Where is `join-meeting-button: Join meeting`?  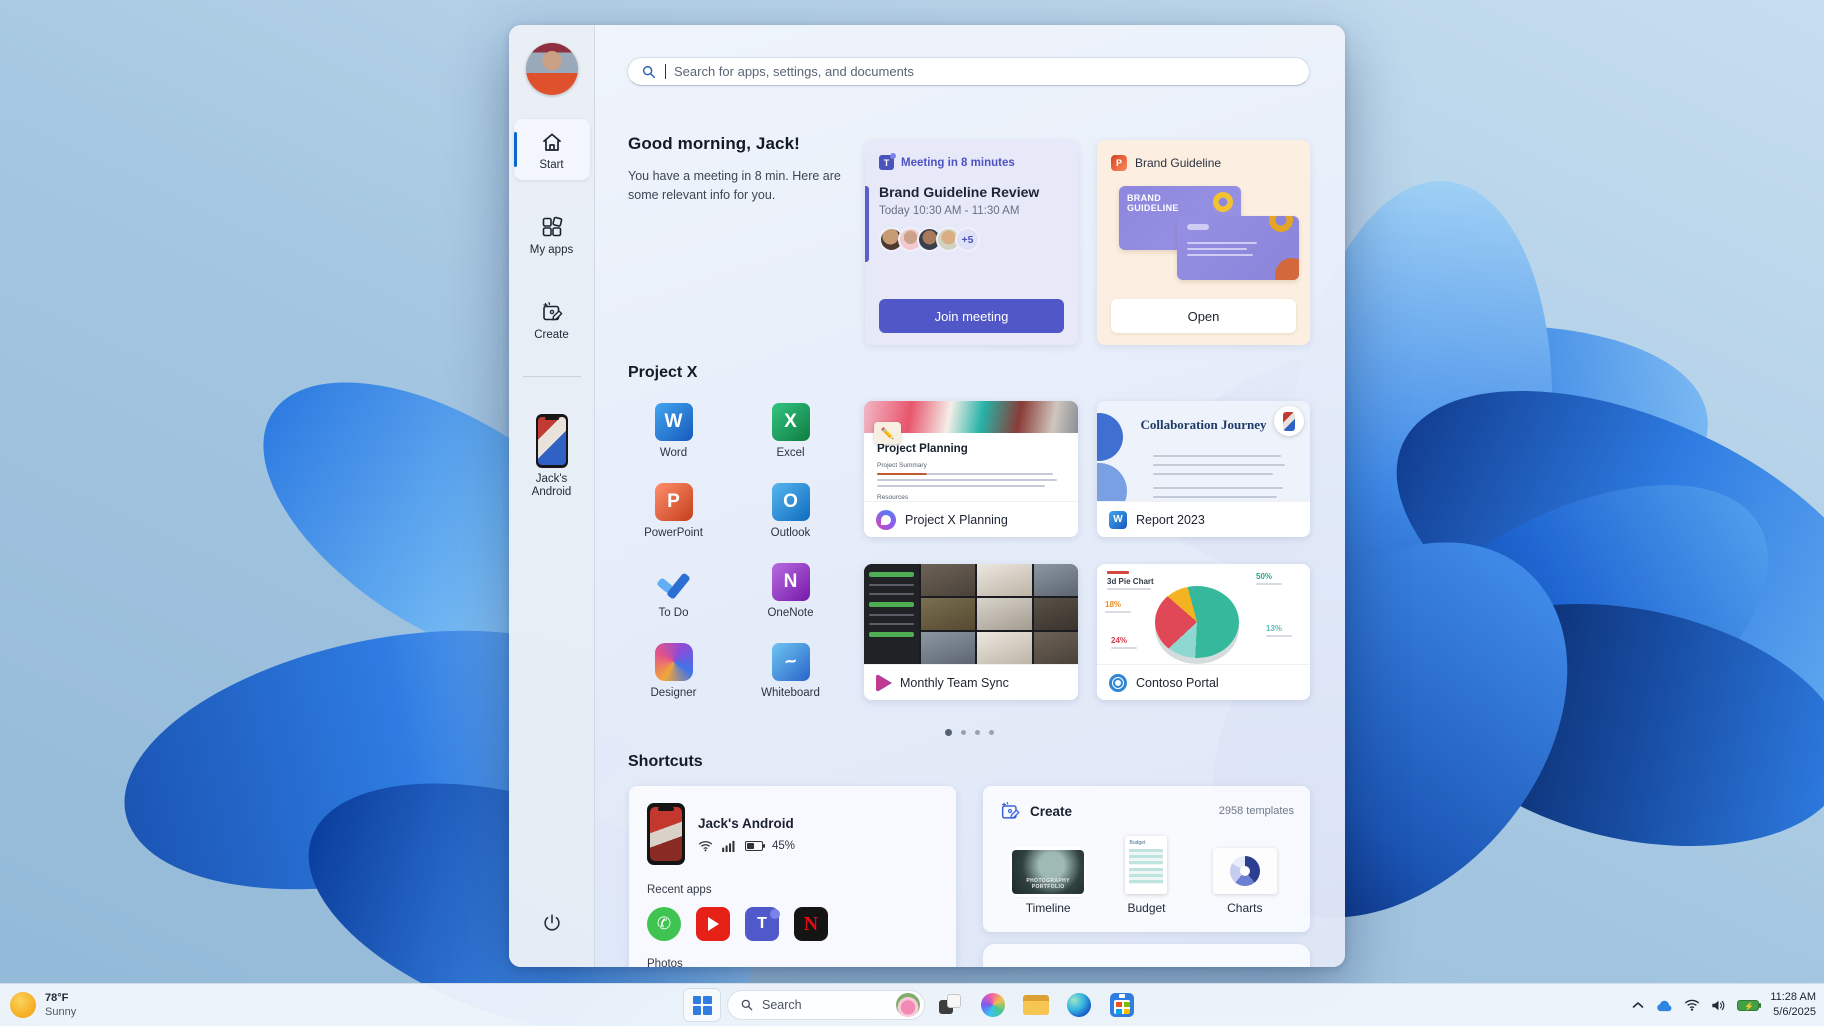 join-meeting-button: Join meeting is located at coordinates (971, 316).